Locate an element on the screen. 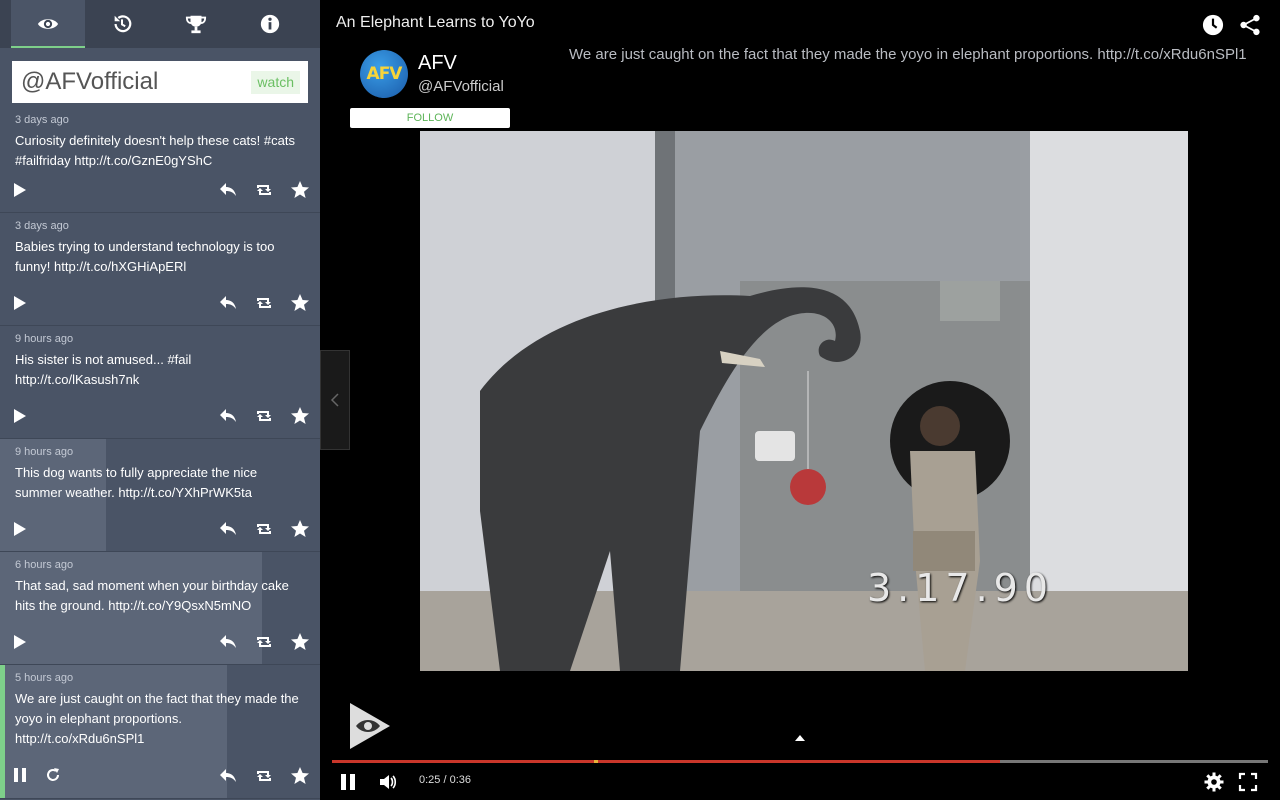  trophy-icon is located at coordinates (196, 24).